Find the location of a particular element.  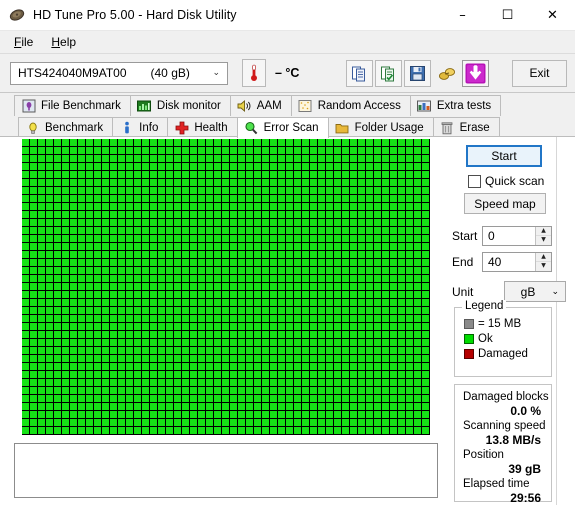

download-arrow-icon is located at coordinates (475, 73).